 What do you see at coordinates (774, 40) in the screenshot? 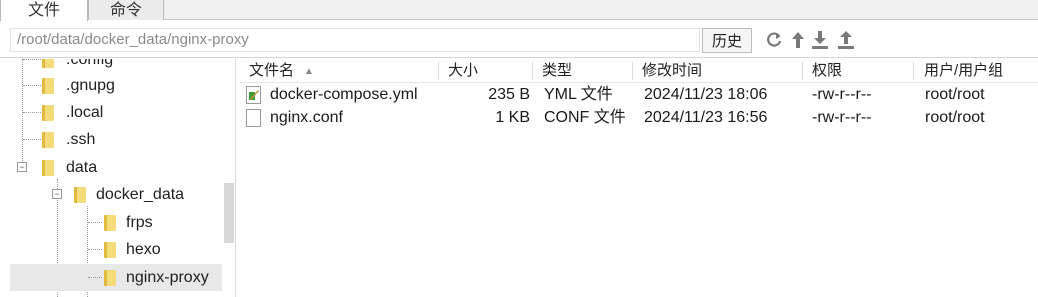
I see `refresh-icon` at bounding box center [774, 40].